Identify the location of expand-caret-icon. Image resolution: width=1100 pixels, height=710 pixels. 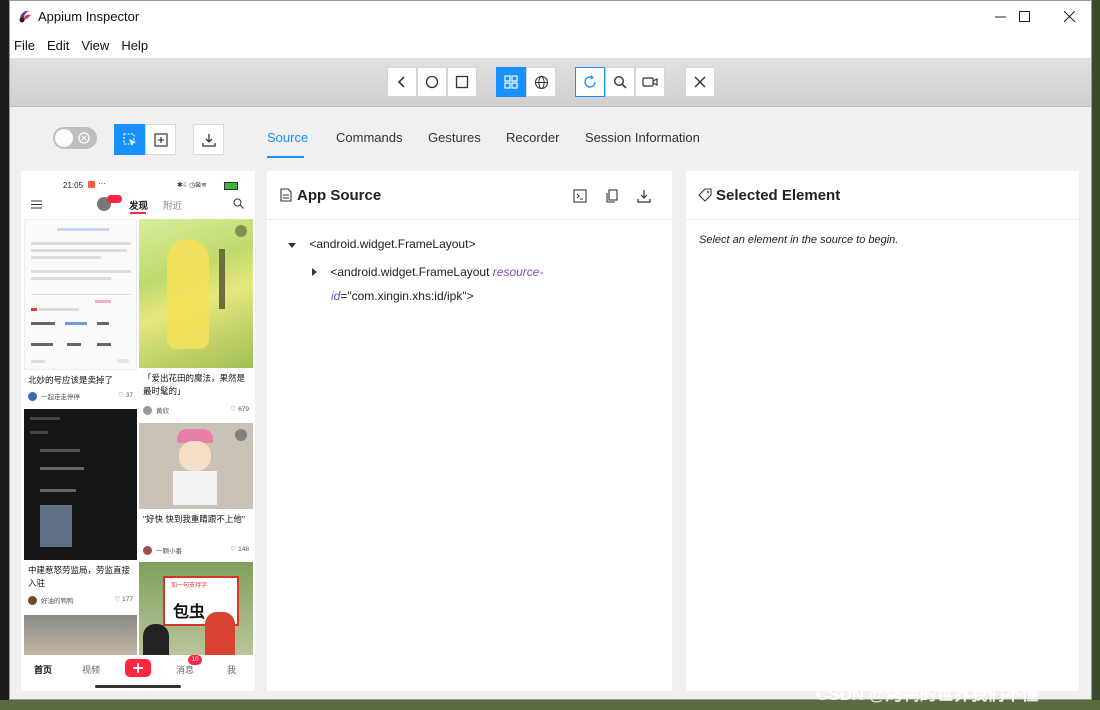
(292, 245).